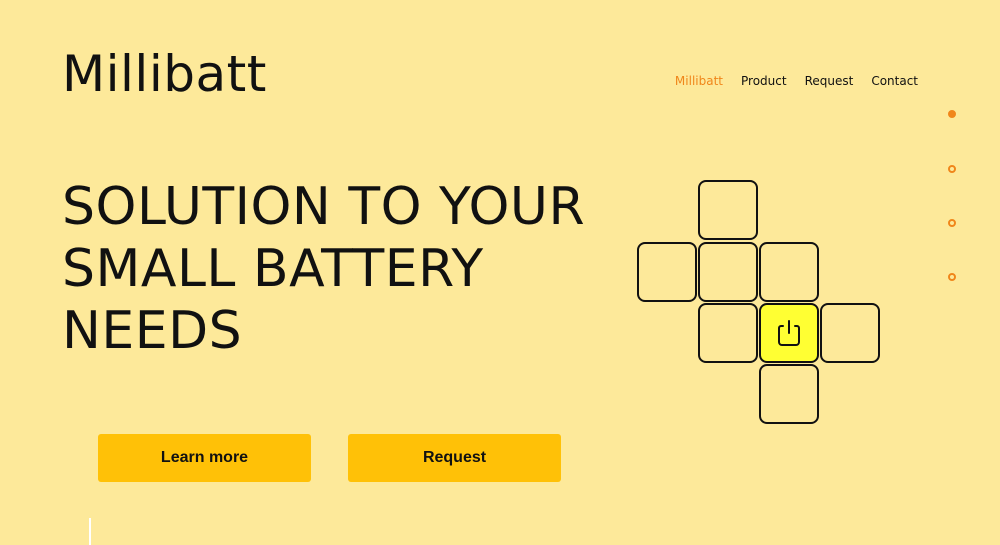 The height and width of the screenshot is (545, 1000). I want to click on headline-line-1: SOLUTION TO YOUR, so click(324, 207).